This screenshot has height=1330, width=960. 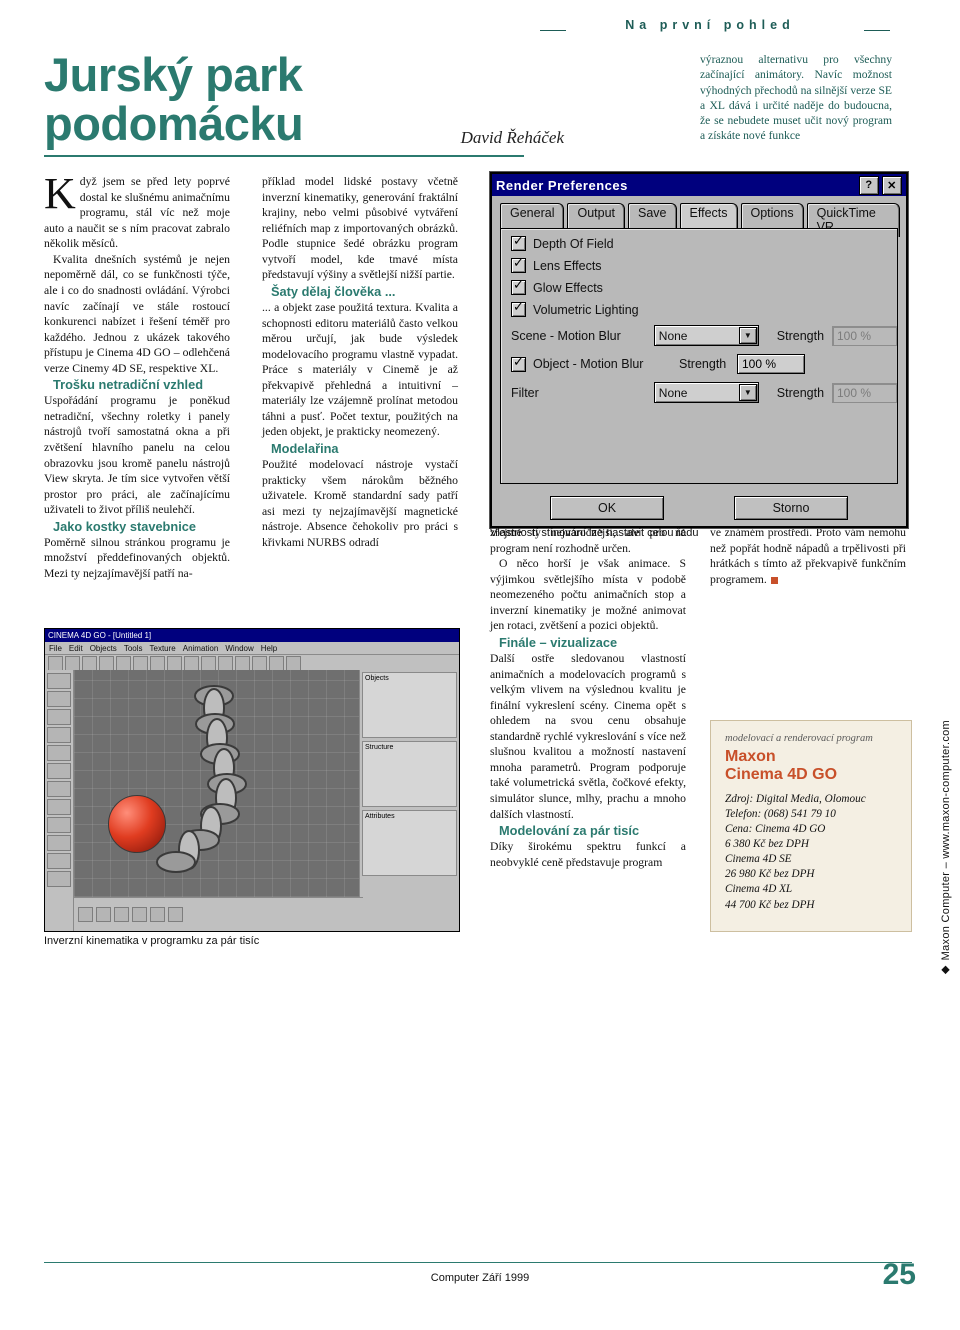 I want to click on filter-combo: None ▼, so click(x=706, y=392).